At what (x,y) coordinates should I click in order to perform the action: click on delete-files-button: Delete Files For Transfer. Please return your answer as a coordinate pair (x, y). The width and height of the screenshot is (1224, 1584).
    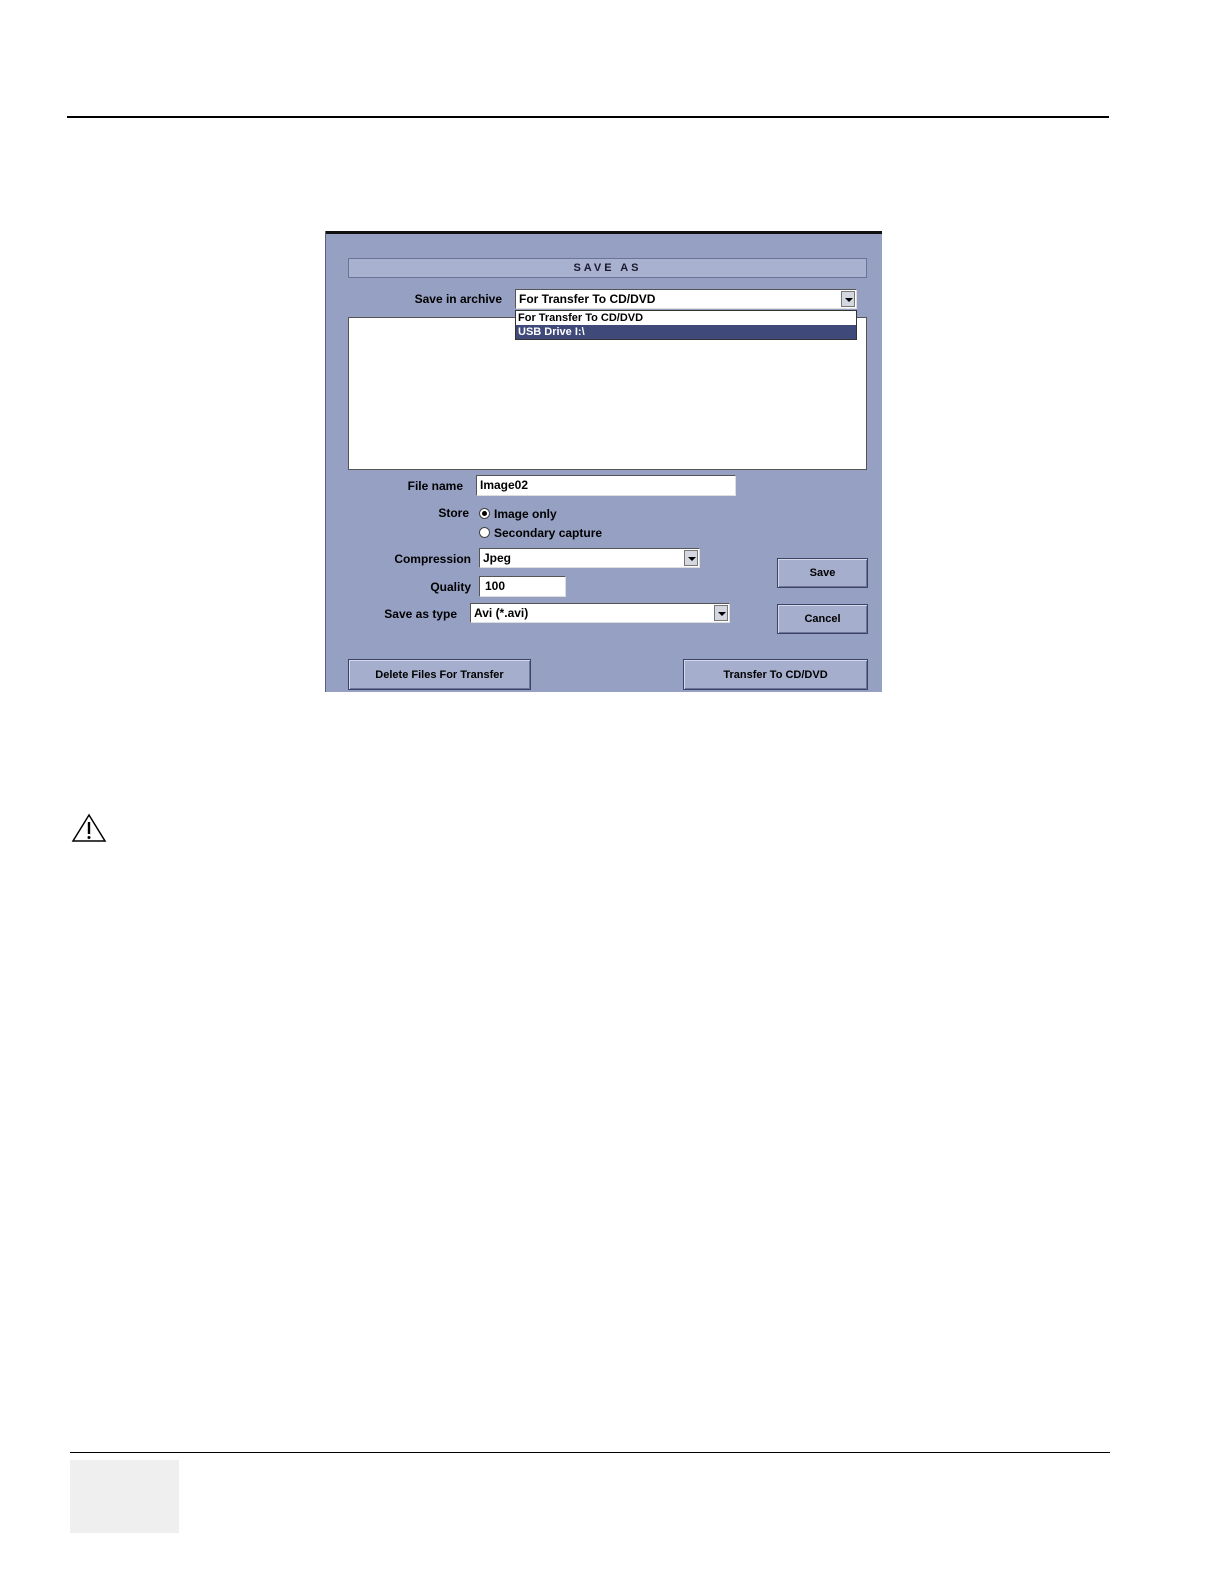
    Looking at the image, I should click on (439, 674).